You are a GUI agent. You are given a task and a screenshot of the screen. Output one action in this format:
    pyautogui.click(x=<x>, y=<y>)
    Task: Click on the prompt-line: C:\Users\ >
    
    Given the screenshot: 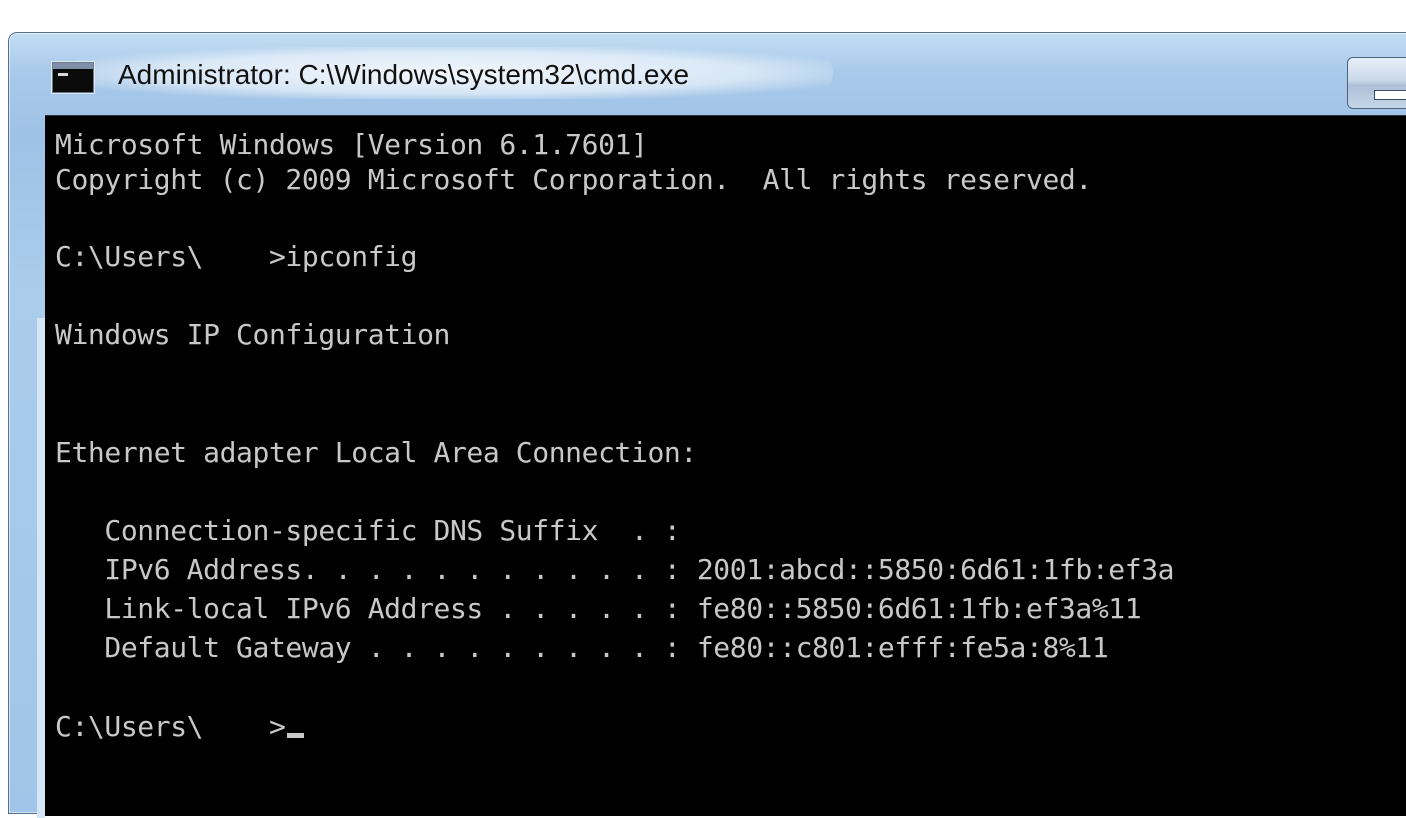 What is the action you would take?
    pyautogui.click(x=180, y=727)
    